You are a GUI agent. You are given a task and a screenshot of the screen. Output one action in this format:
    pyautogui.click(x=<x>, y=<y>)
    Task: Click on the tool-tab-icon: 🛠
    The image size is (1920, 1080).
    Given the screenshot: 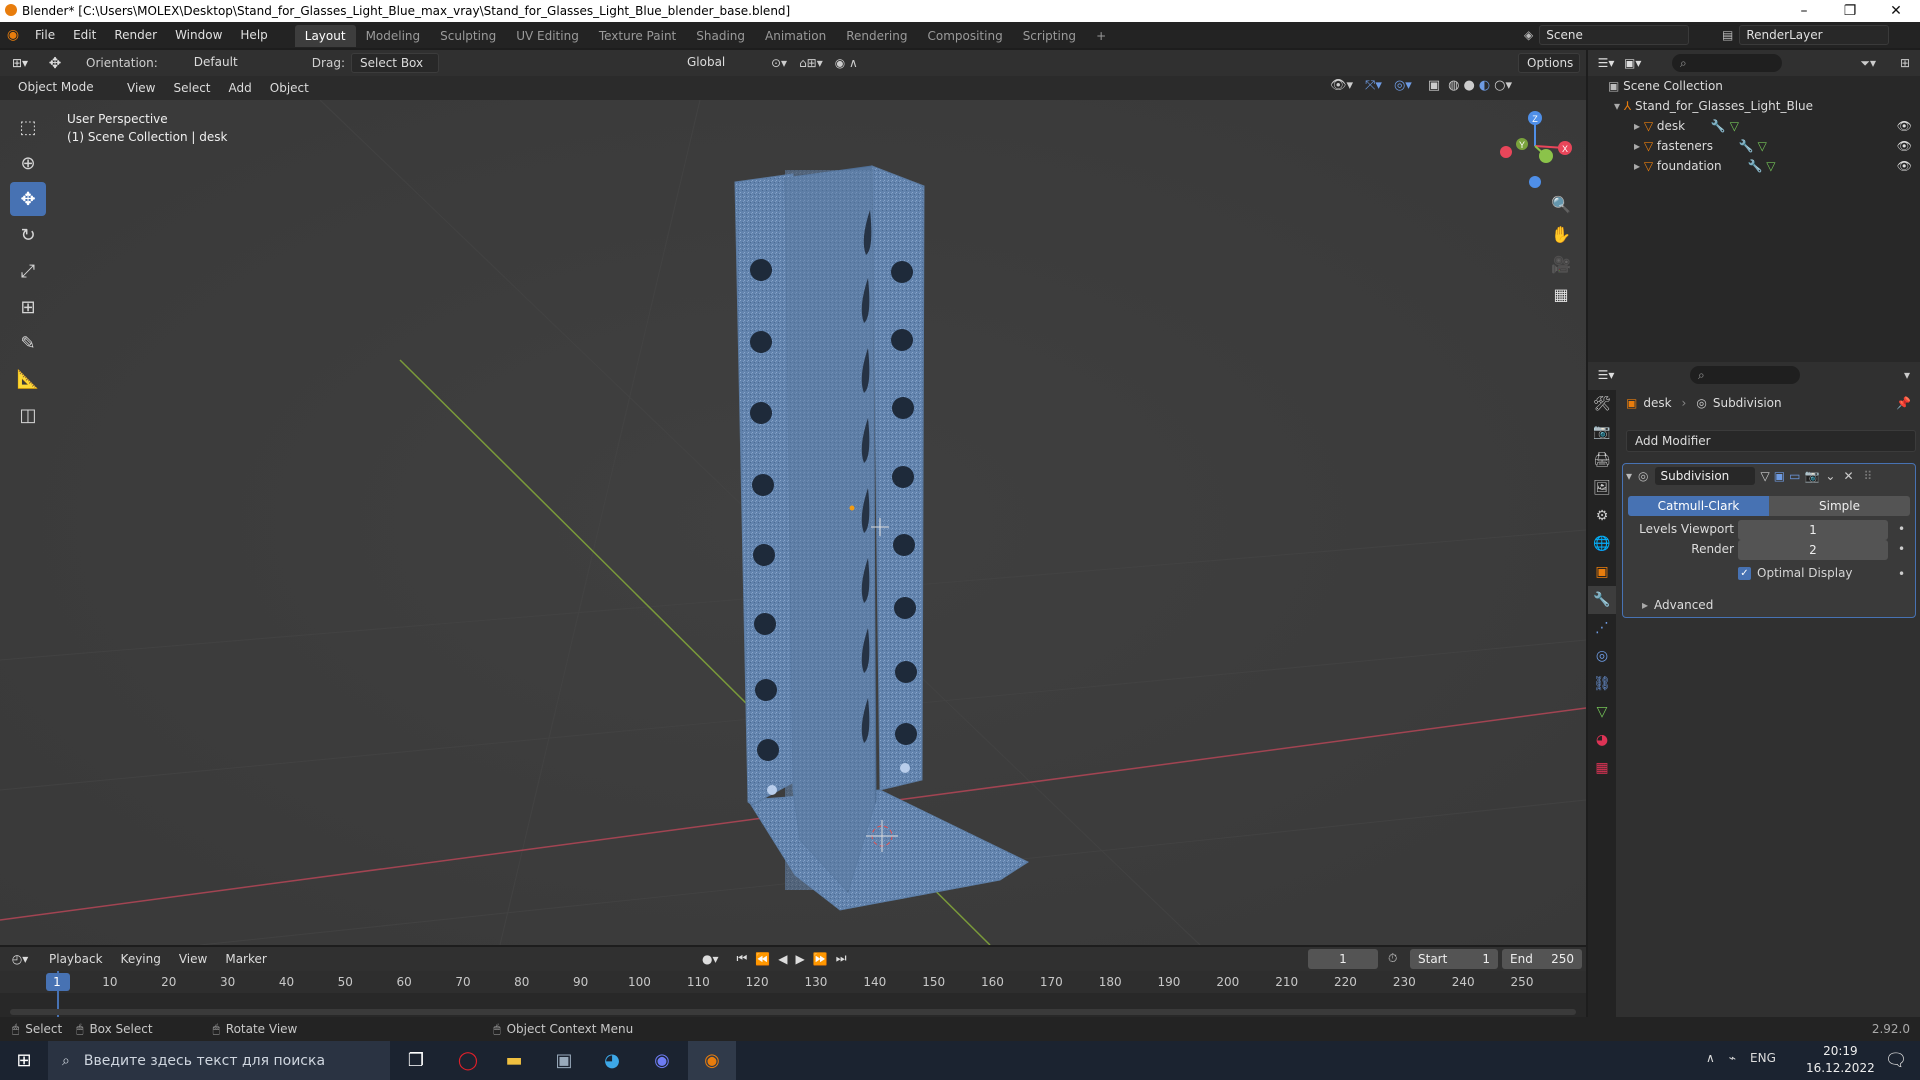 What is the action you would take?
    pyautogui.click(x=1602, y=404)
    